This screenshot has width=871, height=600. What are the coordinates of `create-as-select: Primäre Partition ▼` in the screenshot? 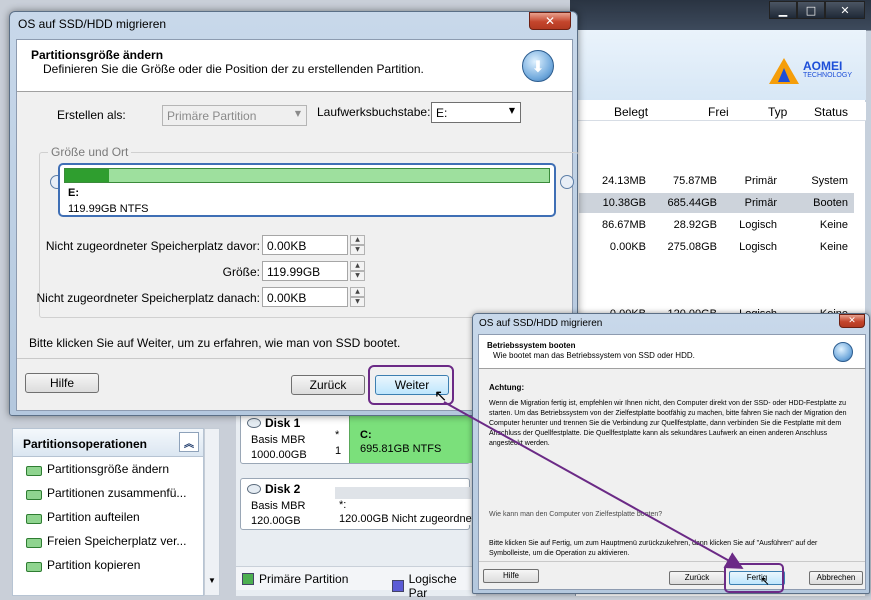 It's located at (234, 115).